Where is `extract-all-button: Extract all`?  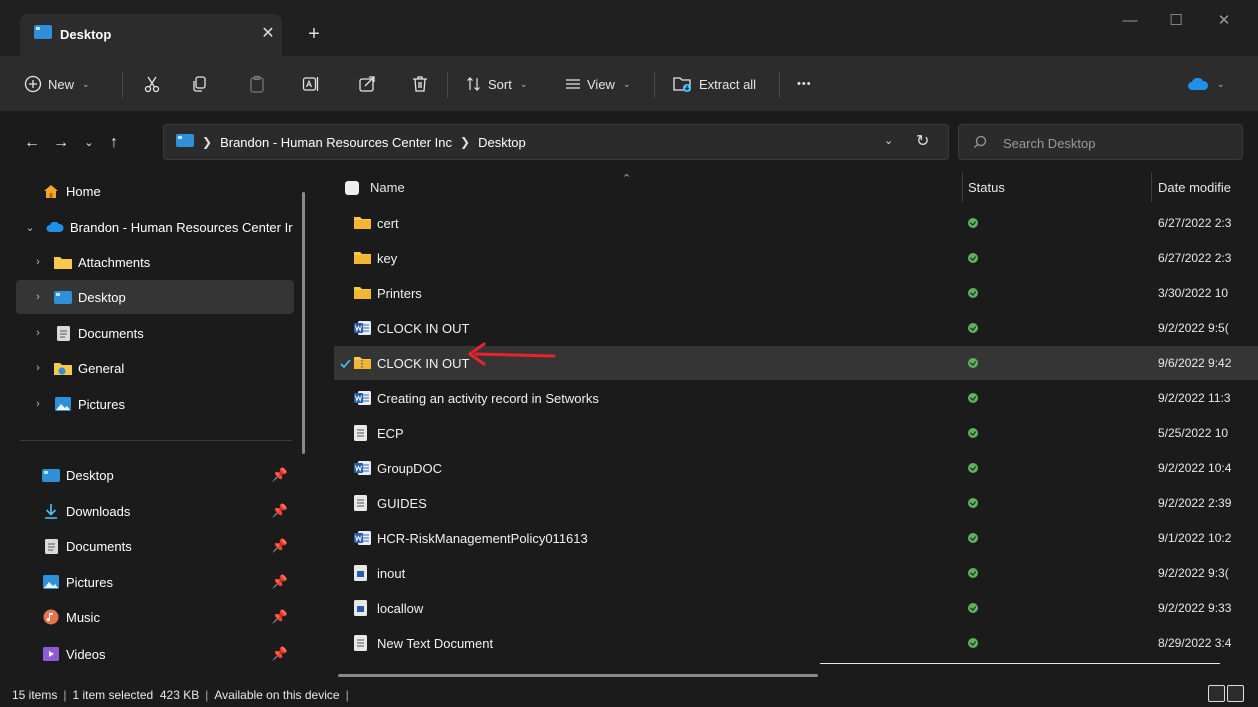
extract-all-button: Extract all is located at coordinates (714, 84).